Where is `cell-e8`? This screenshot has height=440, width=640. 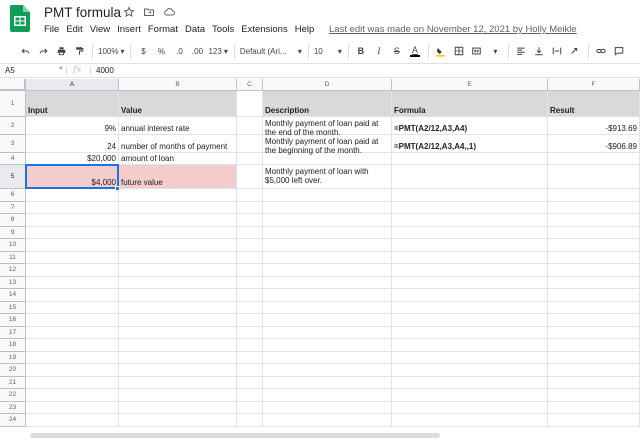 cell-e8 is located at coordinates (470, 220).